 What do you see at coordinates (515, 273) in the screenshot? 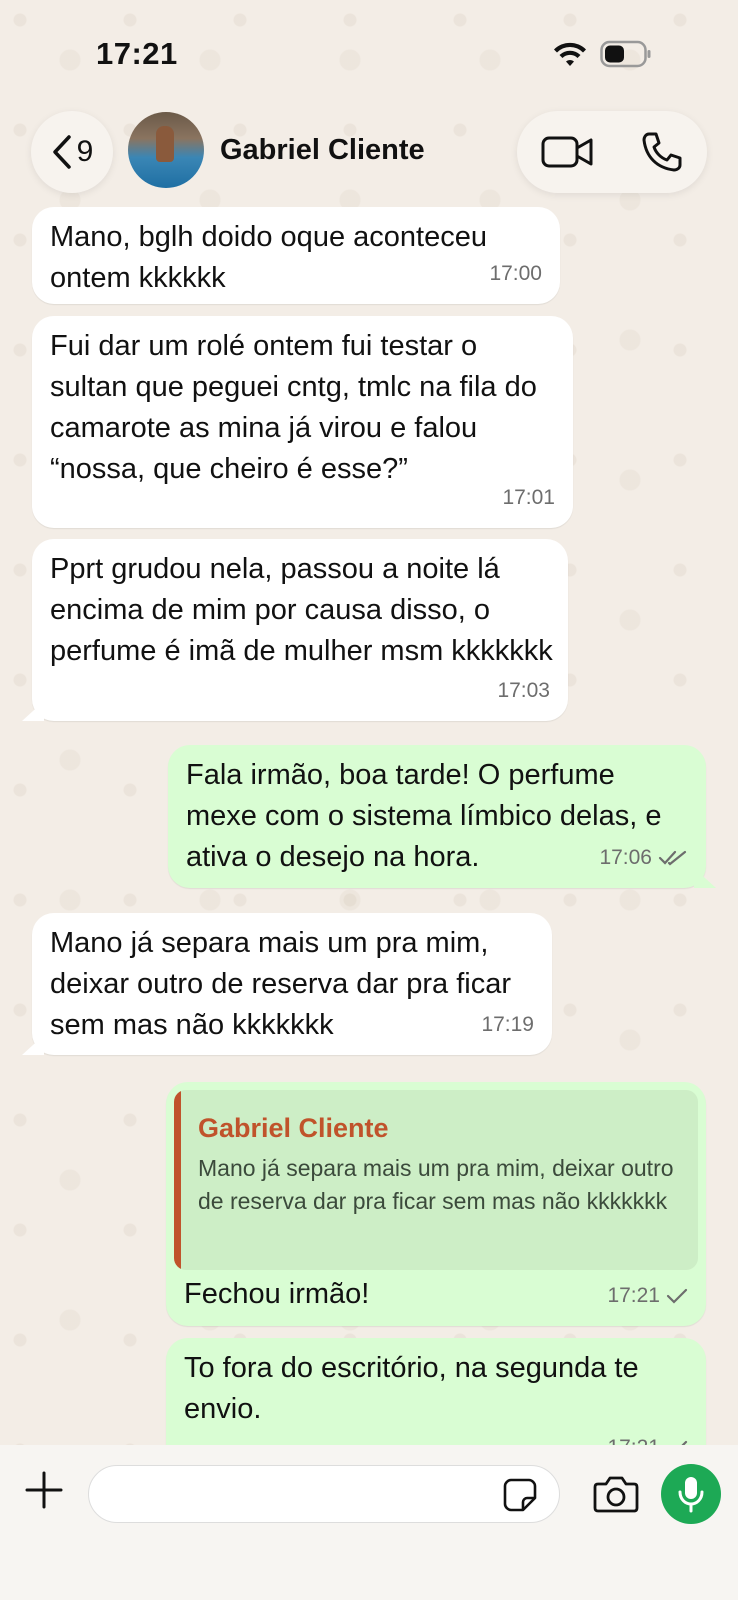
I see `message-time: 17:00` at bounding box center [515, 273].